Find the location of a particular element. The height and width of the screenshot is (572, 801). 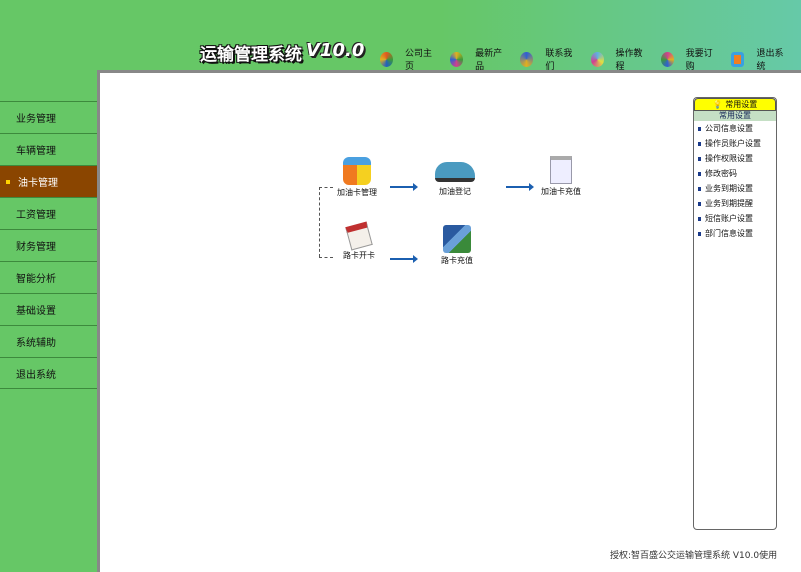

sidebar-item-label: 财务管理 is located at coordinates (36, 247).